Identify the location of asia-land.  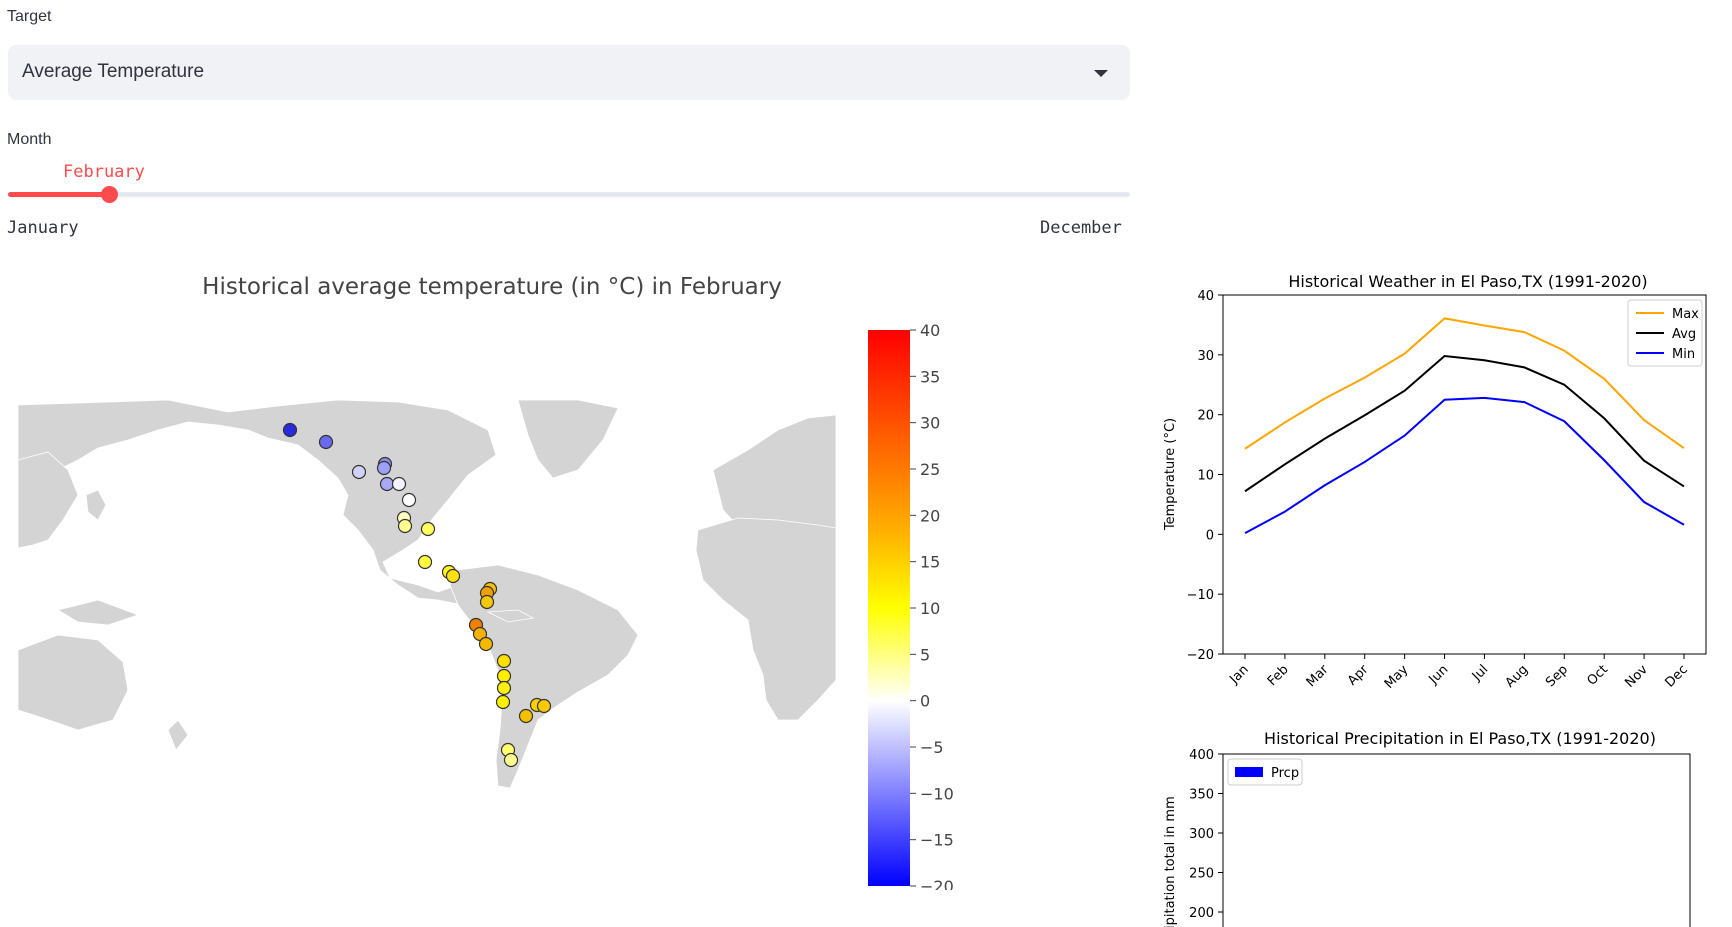
(48, 500).